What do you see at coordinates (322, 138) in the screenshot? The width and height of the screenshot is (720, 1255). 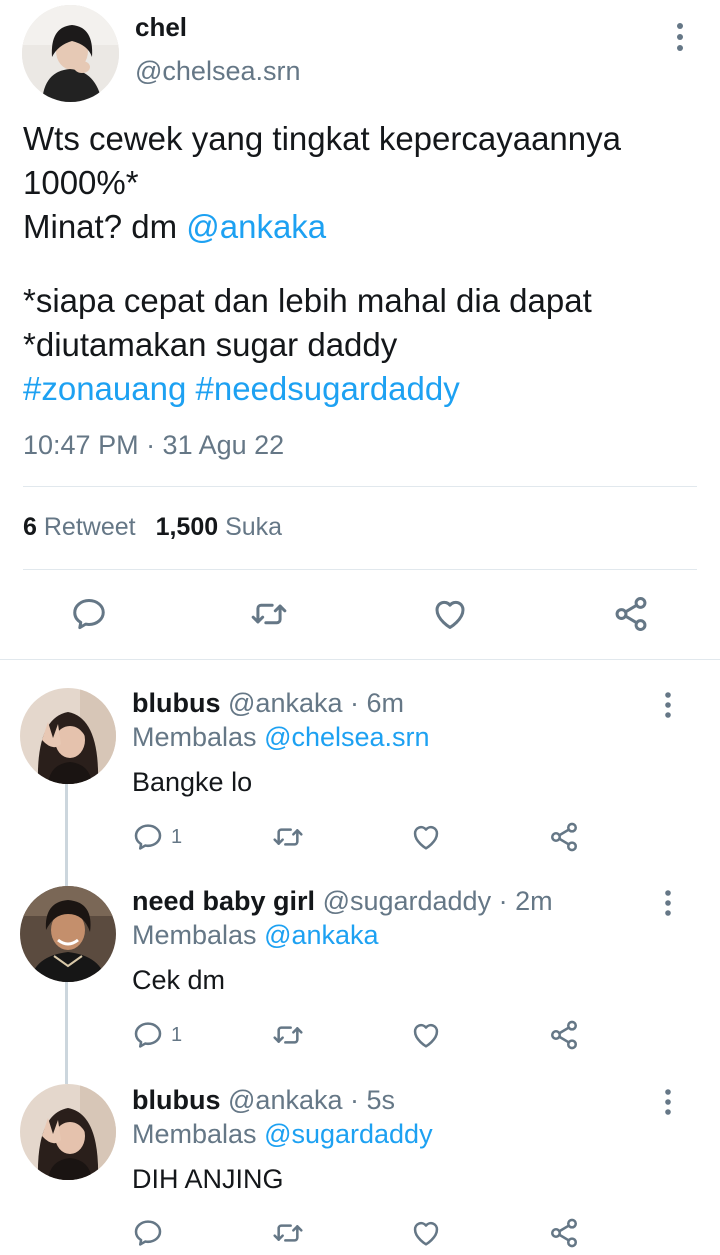 I see `tweet-text-line: Wts cewek yang tingkat kepercayaannya` at bounding box center [322, 138].